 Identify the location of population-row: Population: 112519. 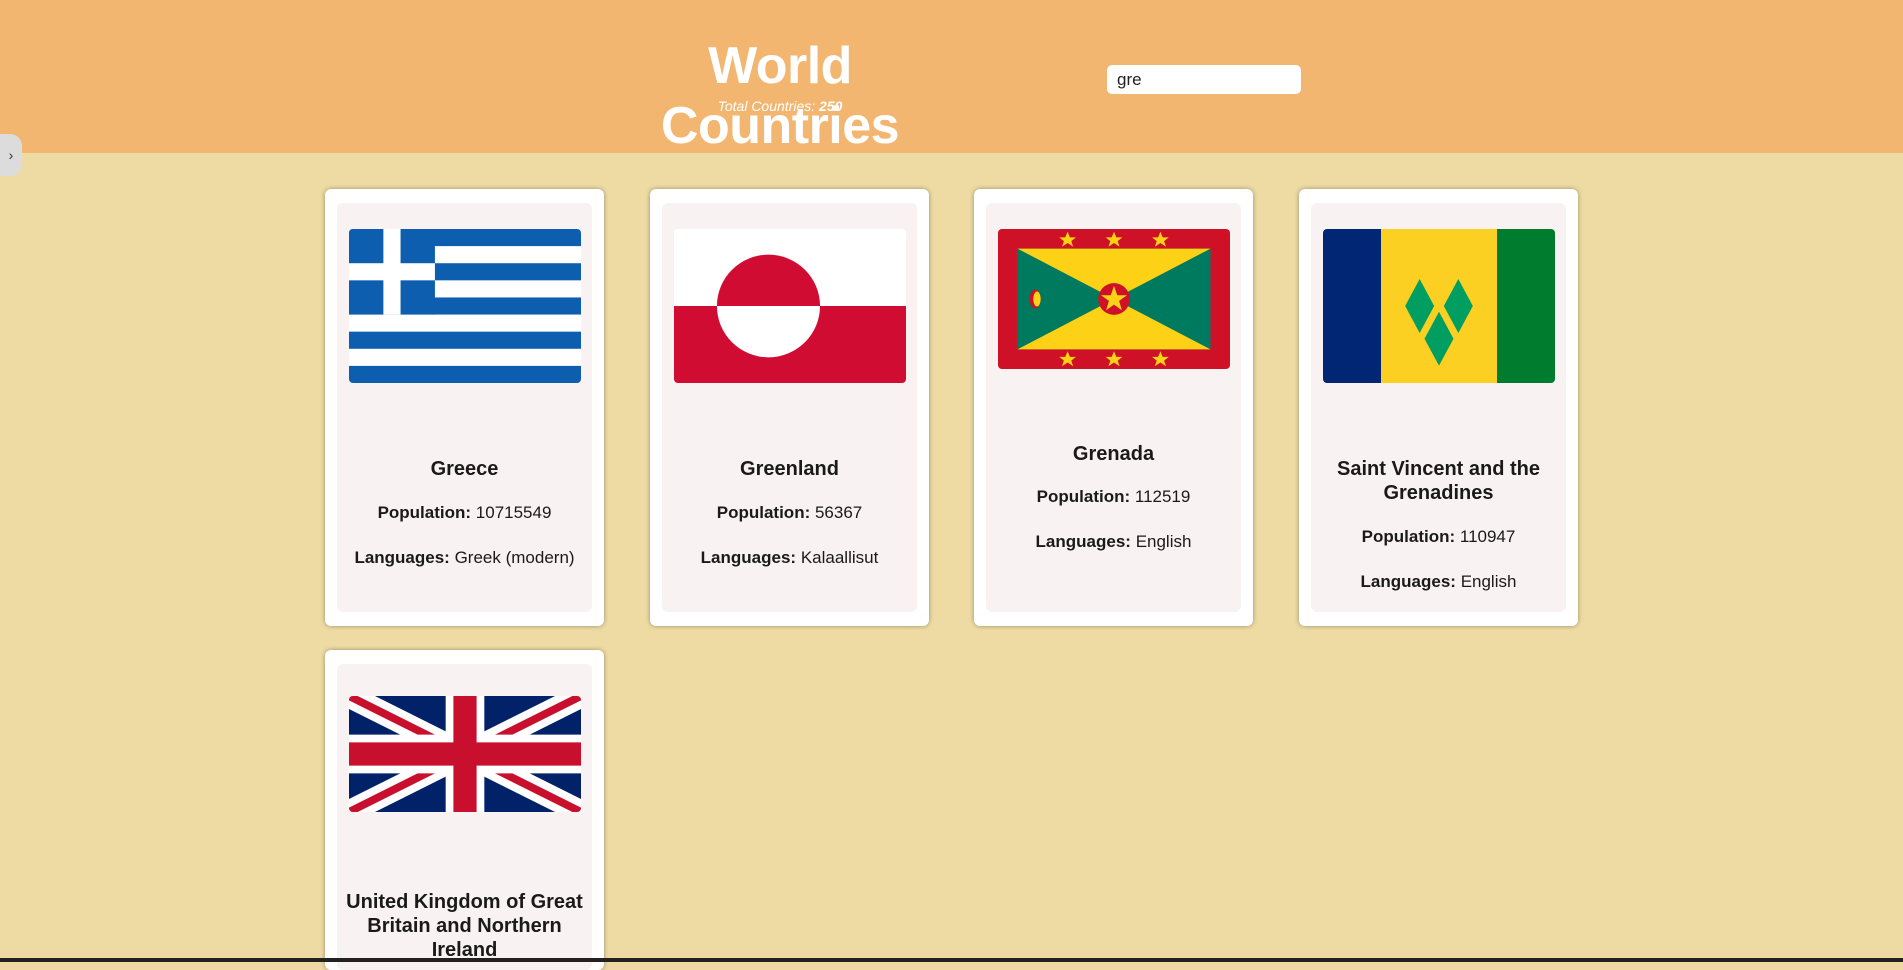
(1113, 497).